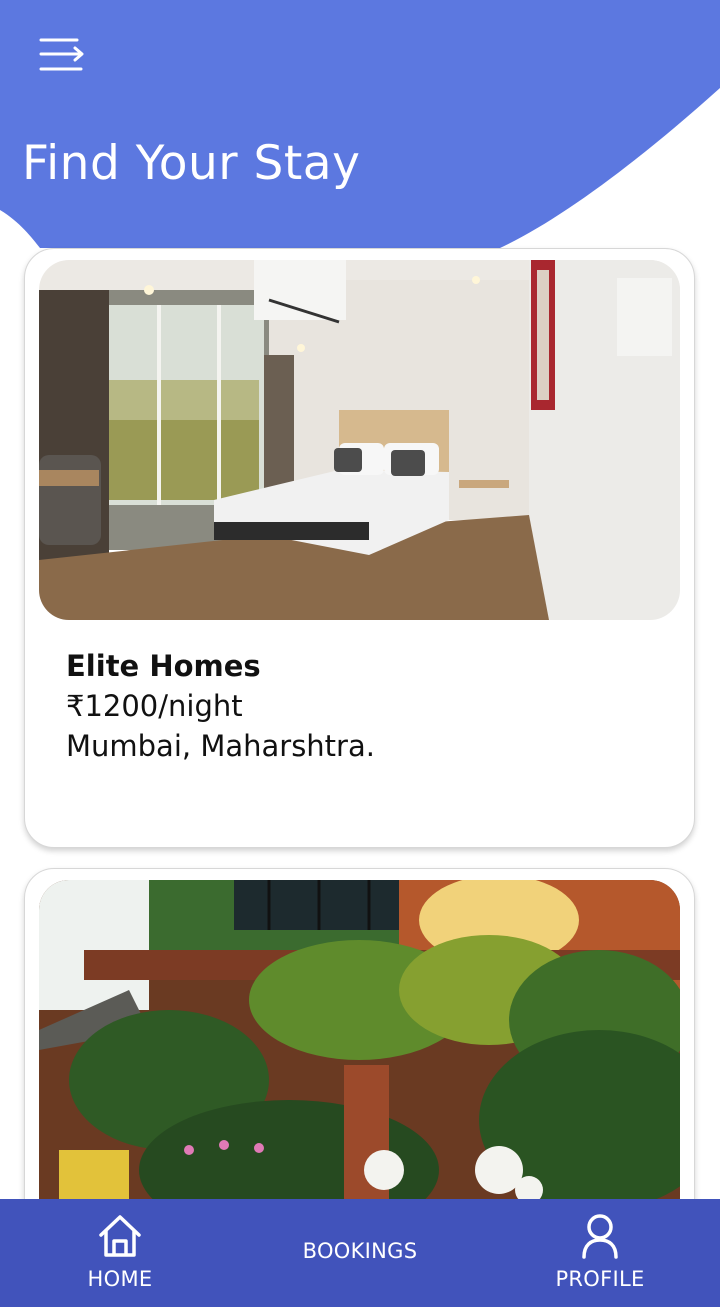  What do you see at coordinates (120, 1279) in the screenshot?
I see `nav-home-label: HOME` at bounding box center [120, 1279].